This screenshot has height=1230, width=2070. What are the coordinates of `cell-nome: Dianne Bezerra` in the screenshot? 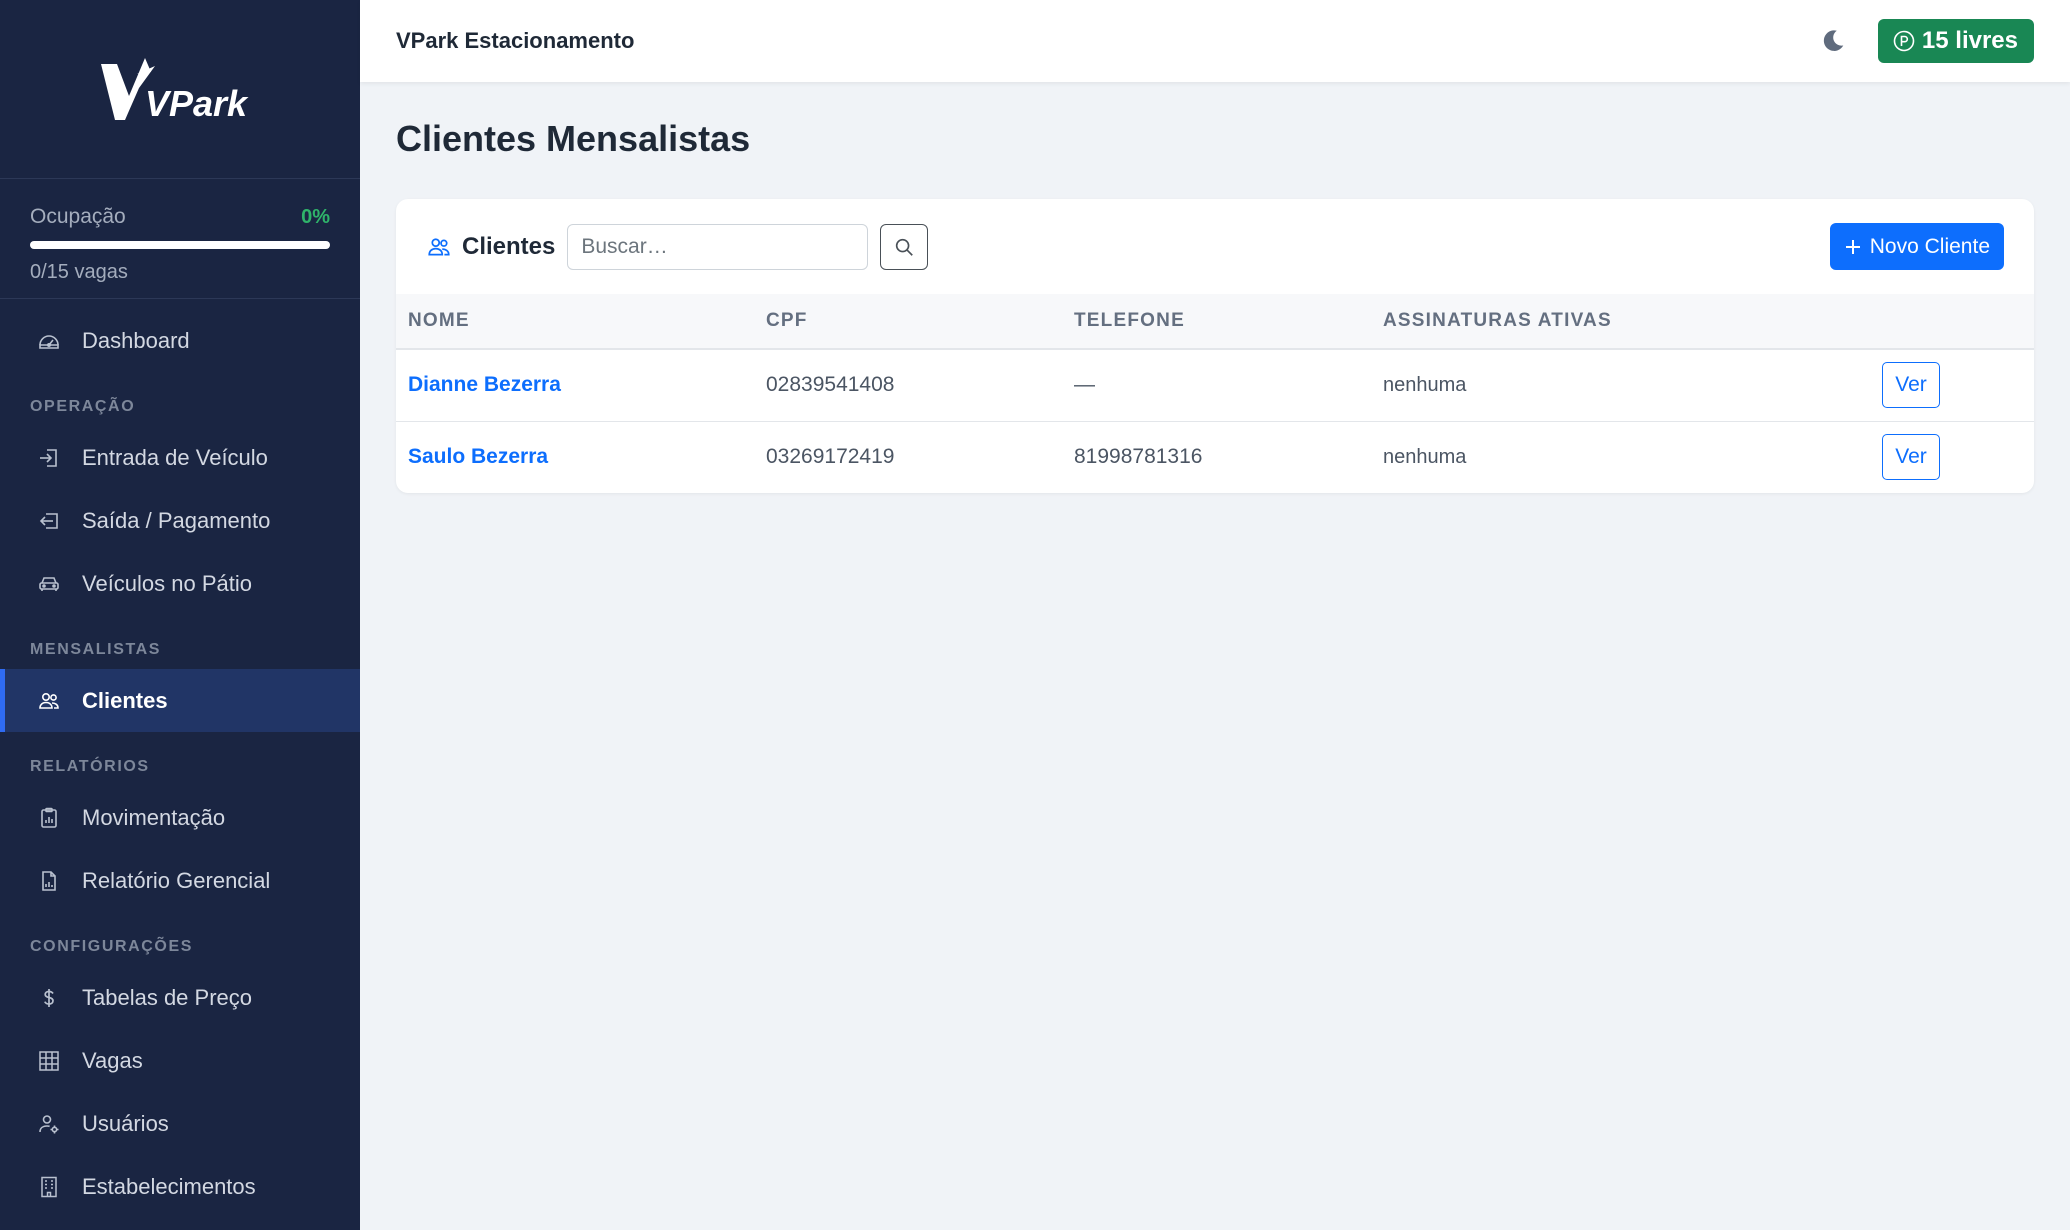 It's located at (581, 385).